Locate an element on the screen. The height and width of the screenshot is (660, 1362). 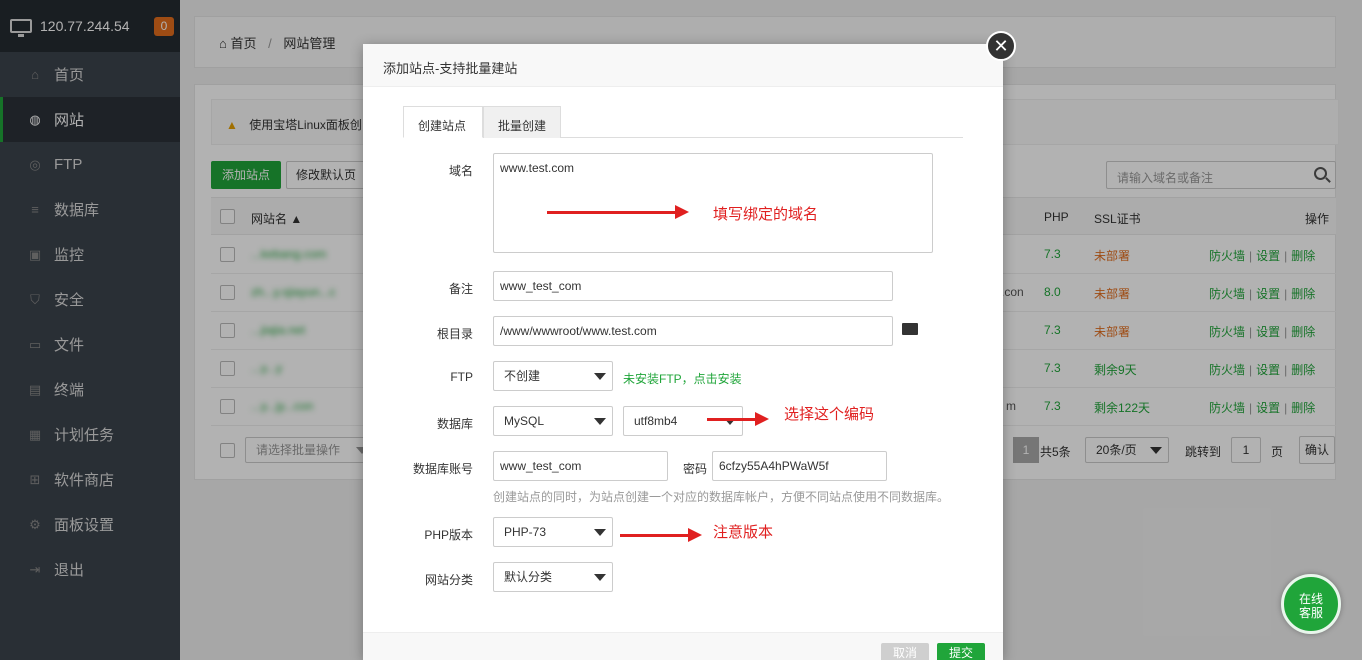
root-dir-input: /www/wwwroot/www.test.com is located at coordinates (693, 331).